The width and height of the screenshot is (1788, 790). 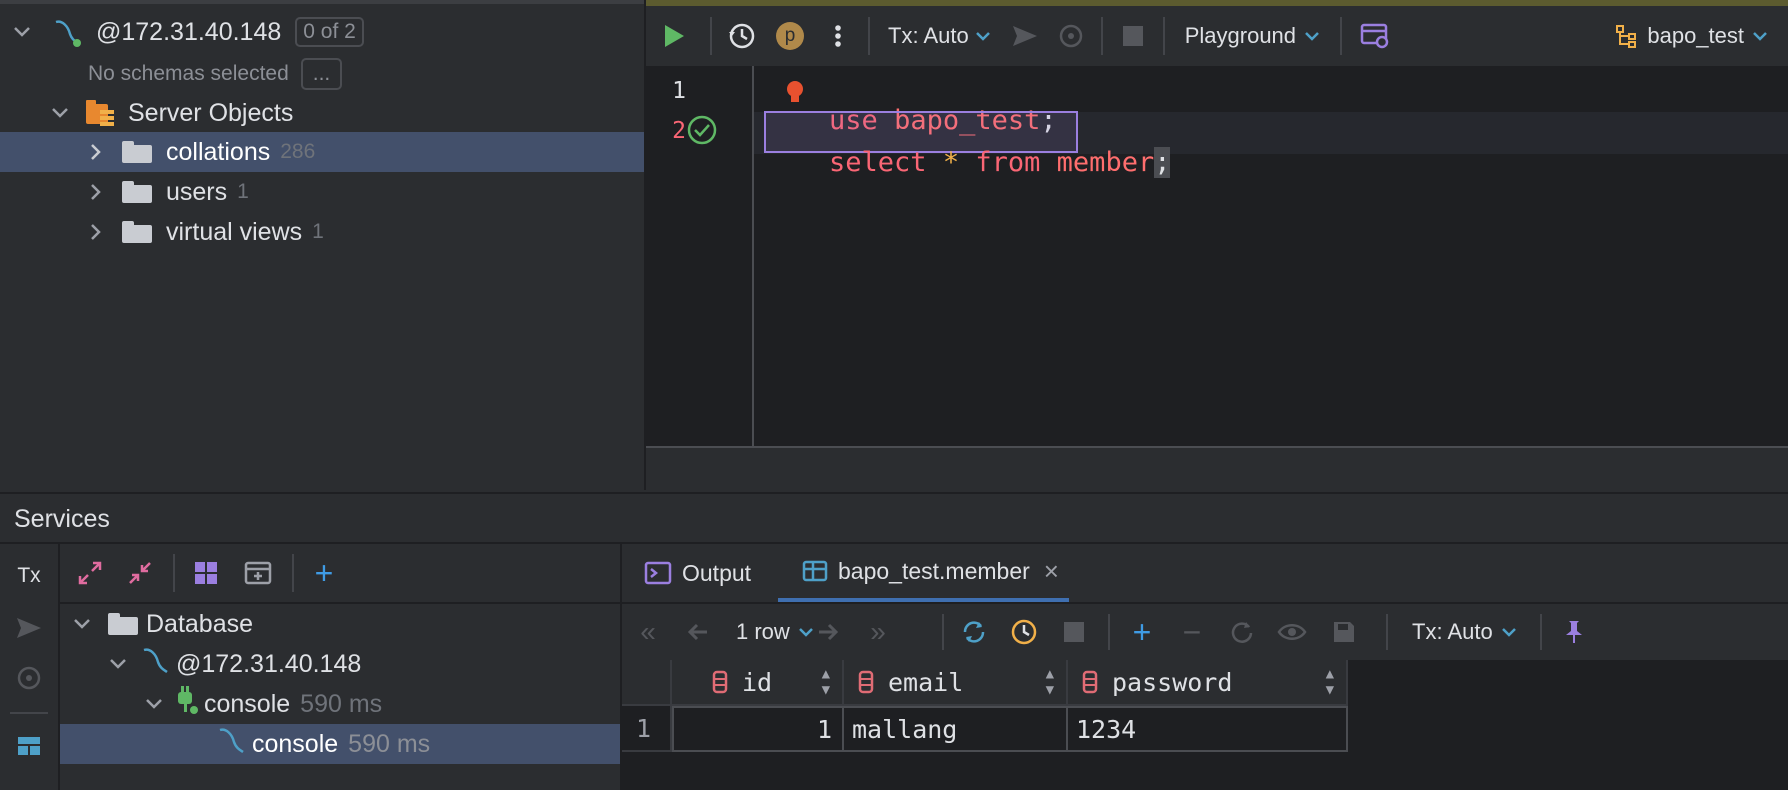 I want to click on tree-item-label: collations, so click(x=218, y=151).